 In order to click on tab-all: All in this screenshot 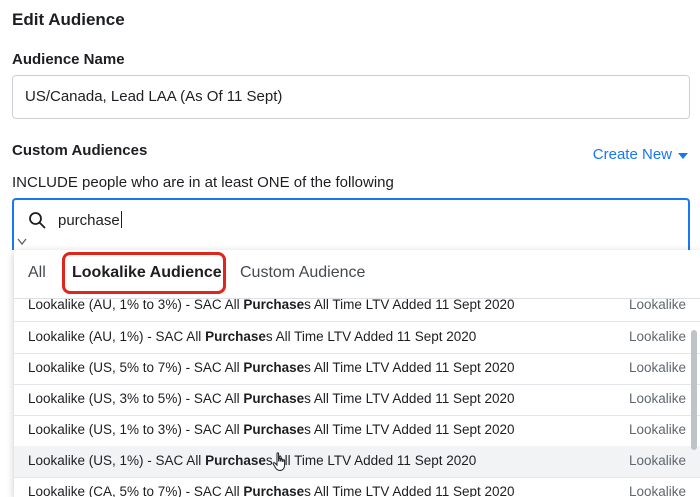, I will do `click(37, 273)`.